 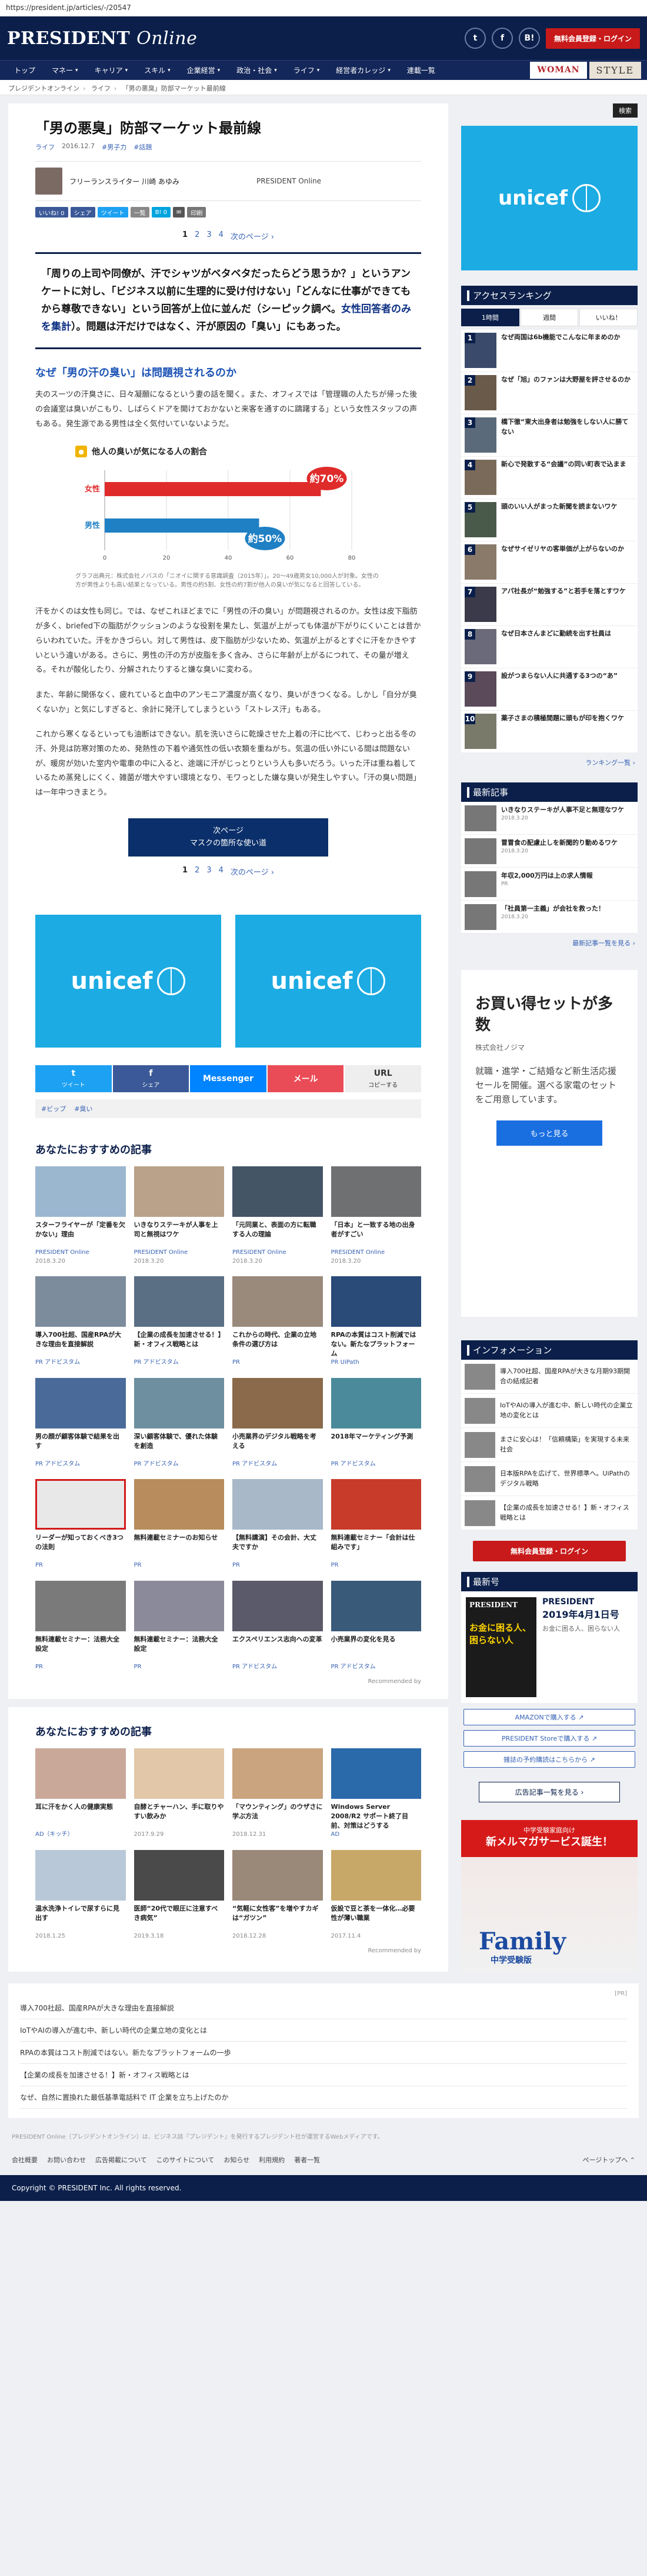 I want to click on tag-danshi: #男子力, so click(x=114, y=147).